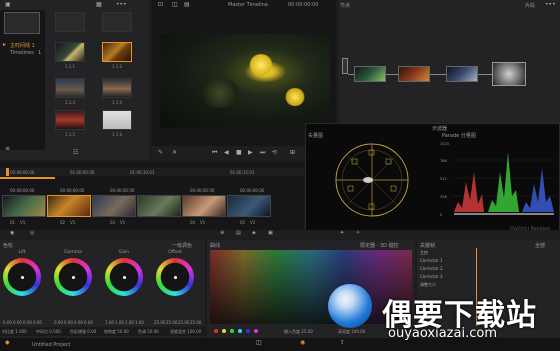 The height and width of the screenshot is (351, 560). I want to click on color-swatch-yellow, so click(224, 331).